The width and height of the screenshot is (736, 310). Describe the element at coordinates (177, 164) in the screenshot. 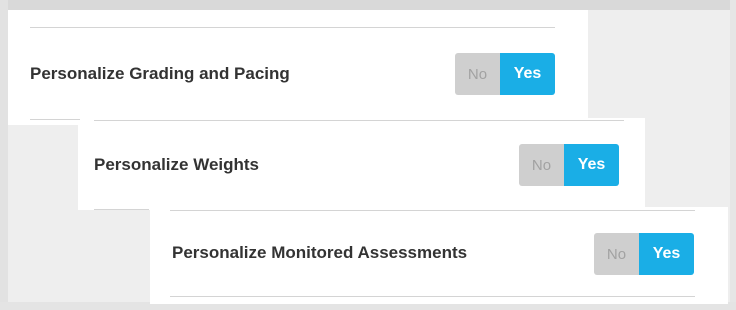

I see `setting-label-weights: Personalize Weights` at that location.